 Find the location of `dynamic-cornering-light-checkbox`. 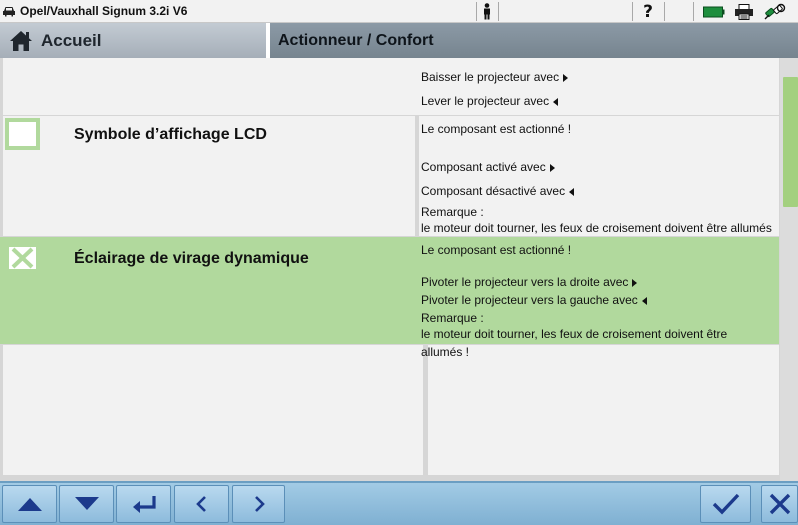

dynamic-cornering-light-checkbox is located at coordinates (22, 258).